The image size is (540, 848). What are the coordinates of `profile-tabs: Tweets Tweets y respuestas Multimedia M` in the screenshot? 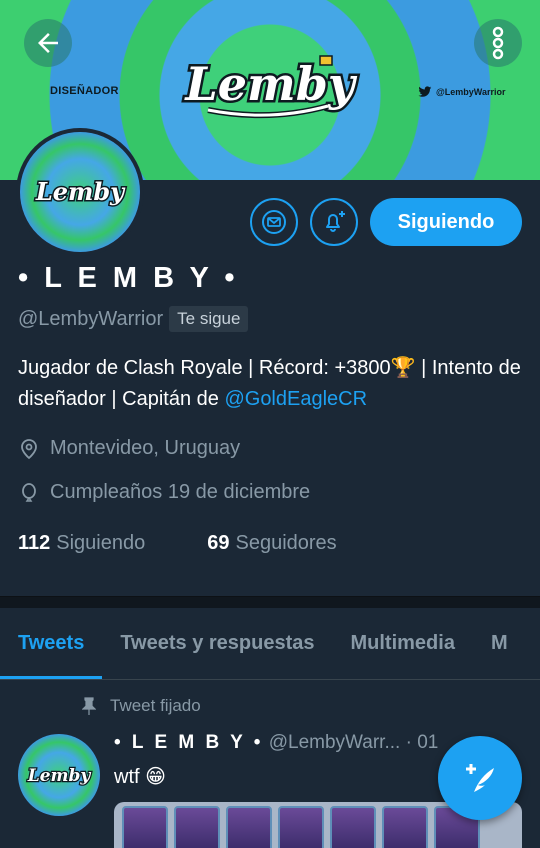 It's located at (270, 644).